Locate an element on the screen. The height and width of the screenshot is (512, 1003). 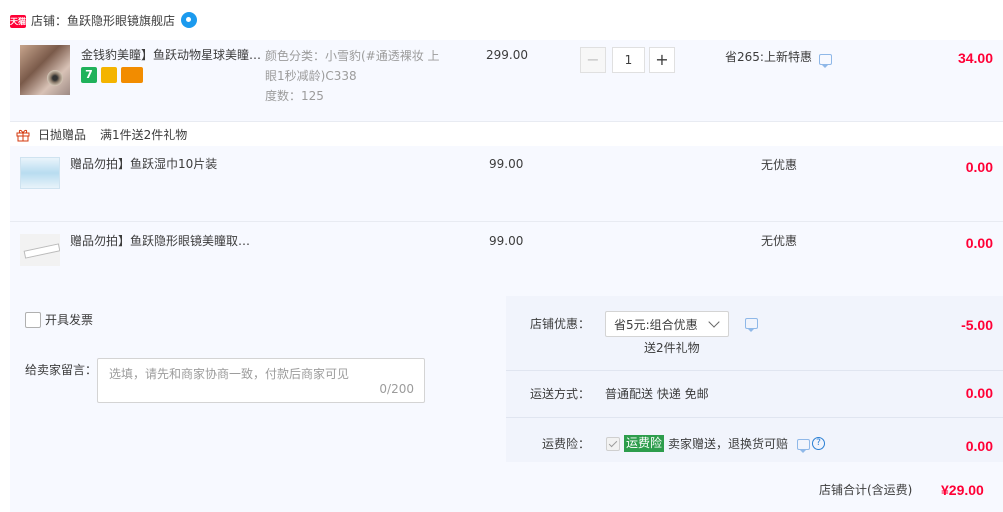
insurance-checkbox is located at coordinates (613, 444).